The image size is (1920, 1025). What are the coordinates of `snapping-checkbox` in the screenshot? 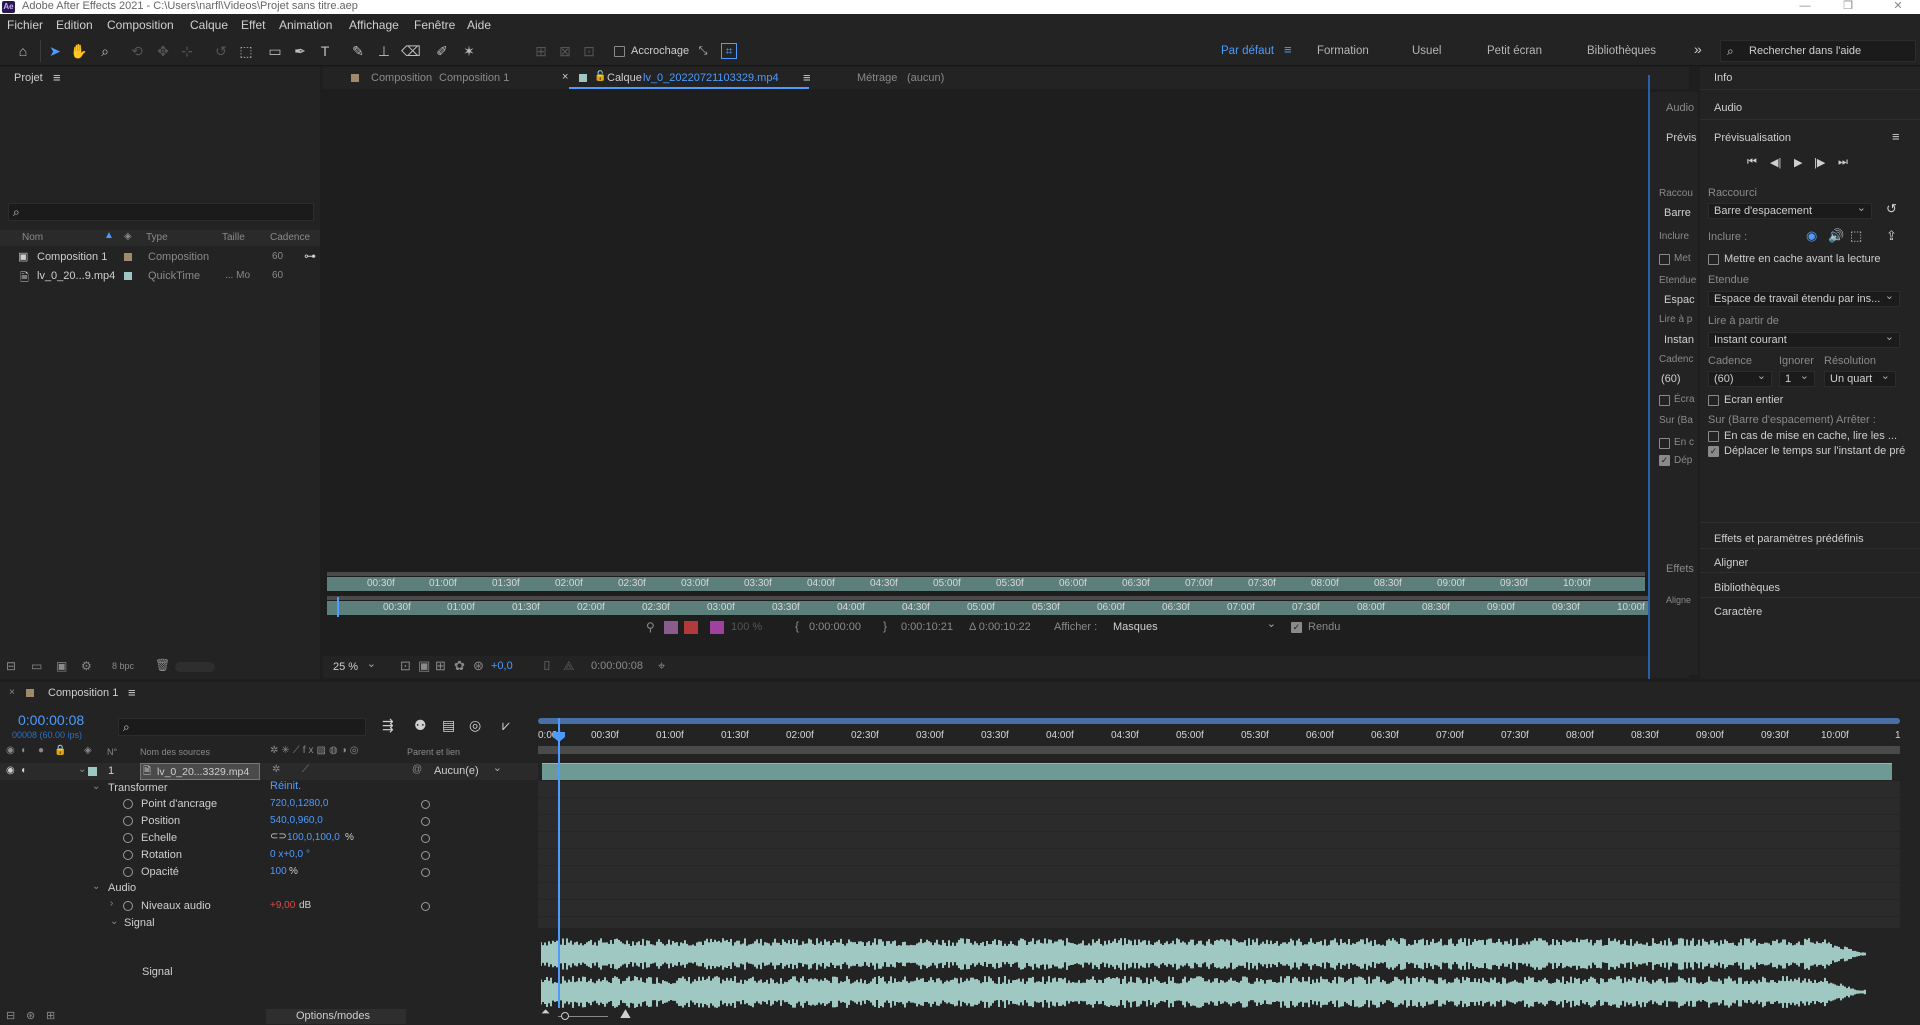 It's located at (619, 51).